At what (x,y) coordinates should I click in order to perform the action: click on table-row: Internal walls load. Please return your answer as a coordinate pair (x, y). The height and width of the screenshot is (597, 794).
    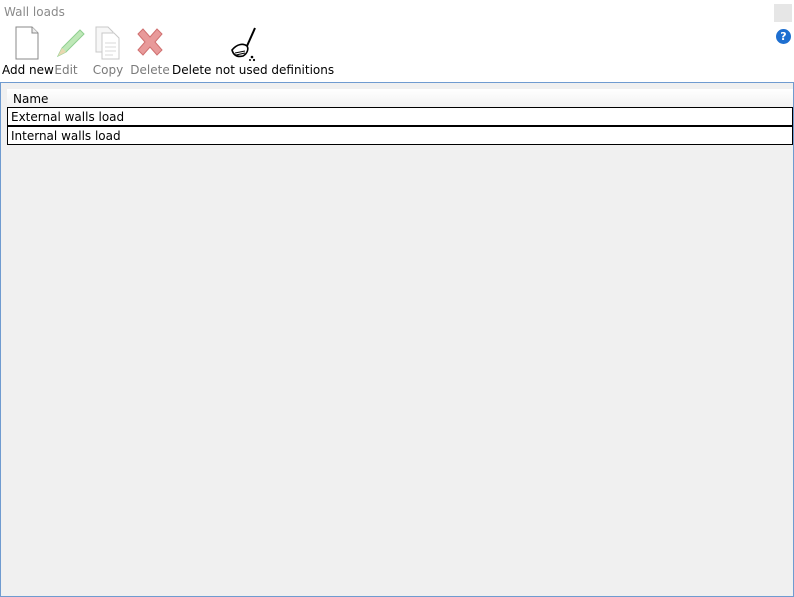
    Looking at the image, I should click on (400, 135).